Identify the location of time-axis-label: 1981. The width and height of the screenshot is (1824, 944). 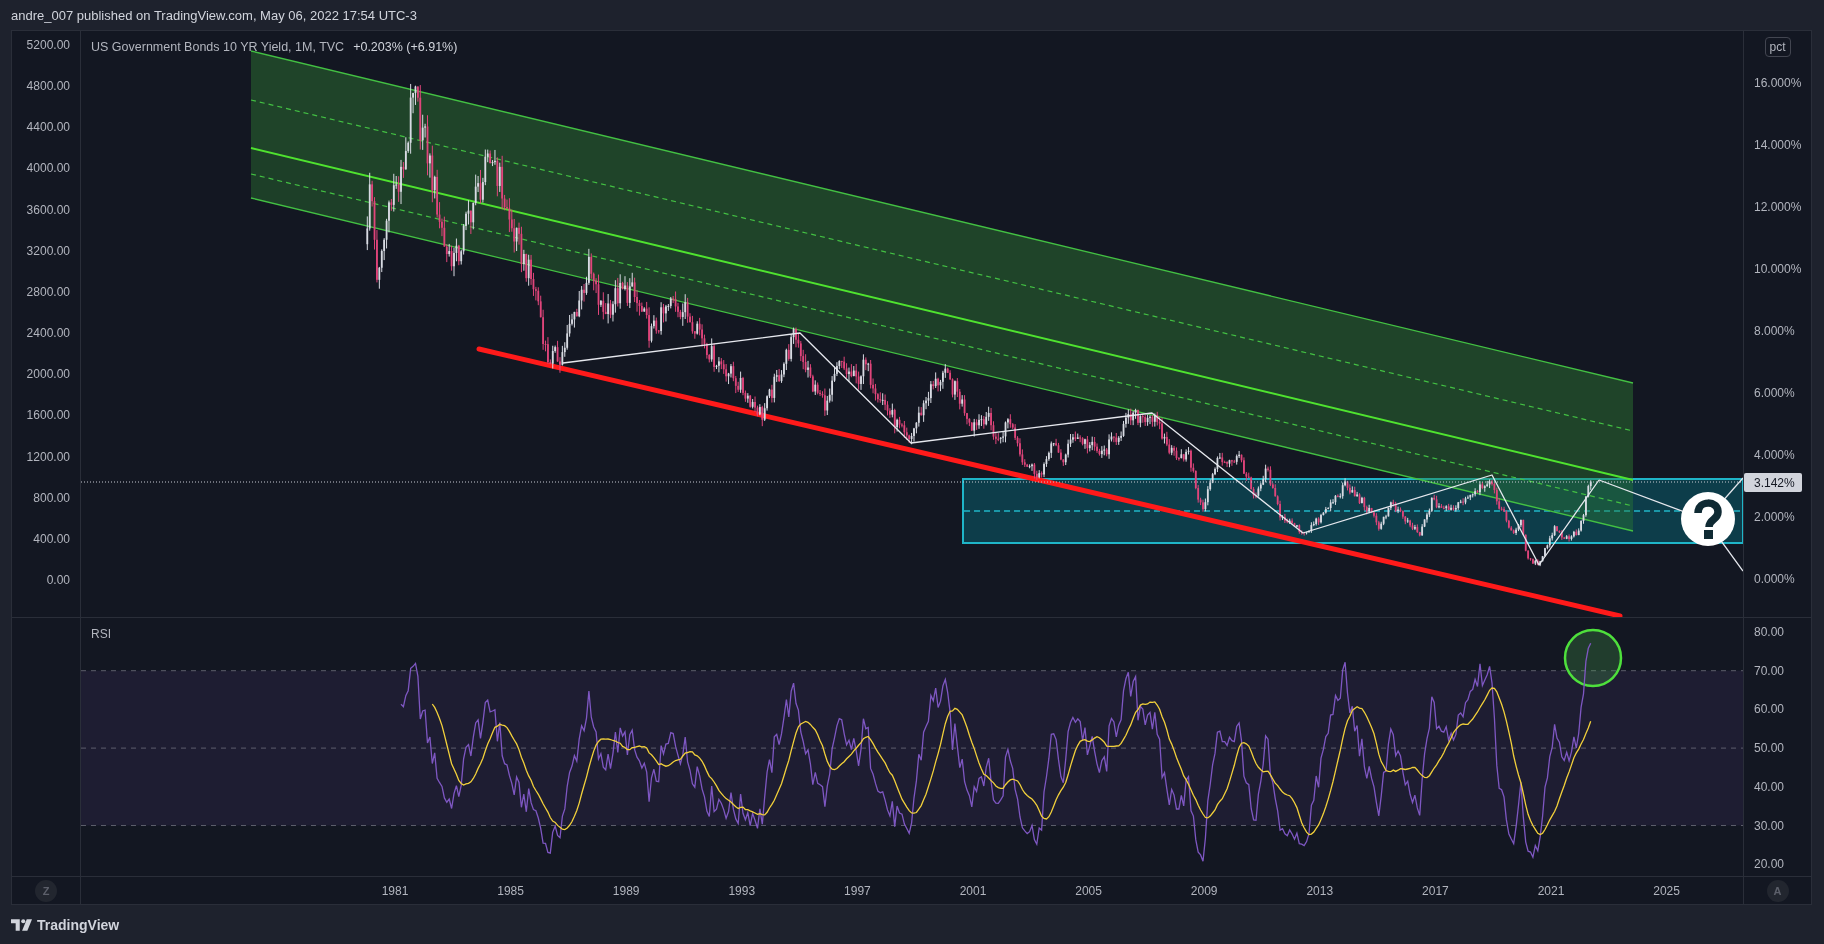
(395, 890).